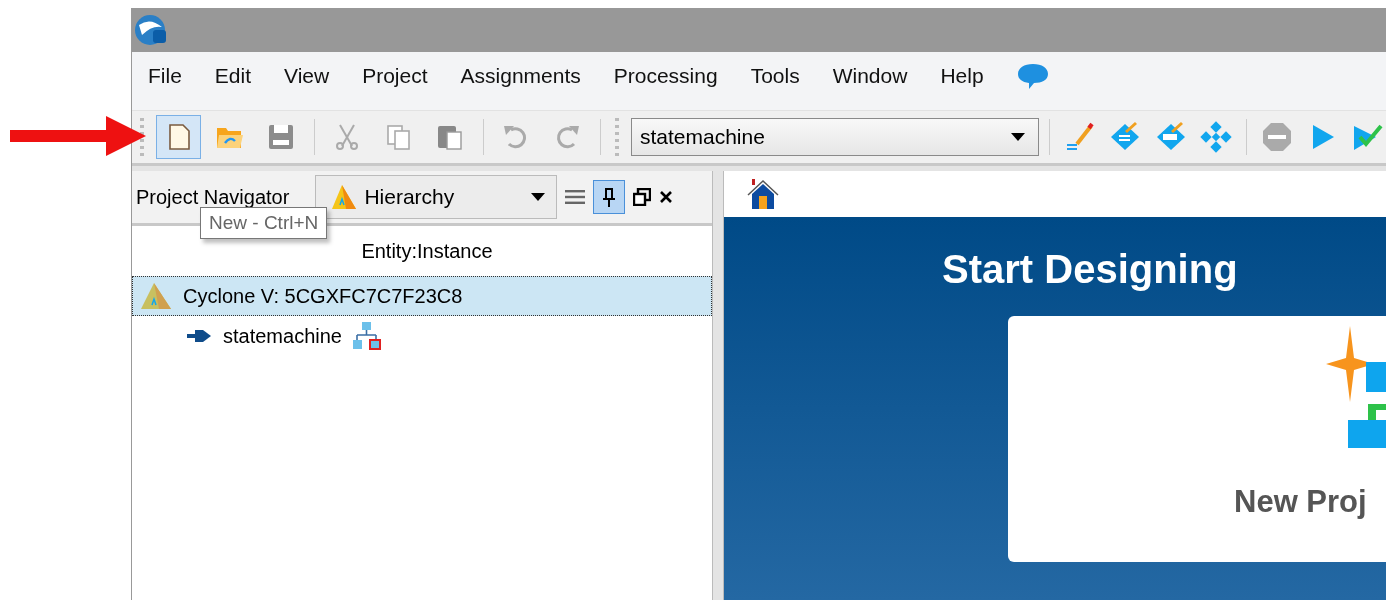  Describe the element at coordinates (178, 137) in the screenshot. I see `new-file-button` at that location.